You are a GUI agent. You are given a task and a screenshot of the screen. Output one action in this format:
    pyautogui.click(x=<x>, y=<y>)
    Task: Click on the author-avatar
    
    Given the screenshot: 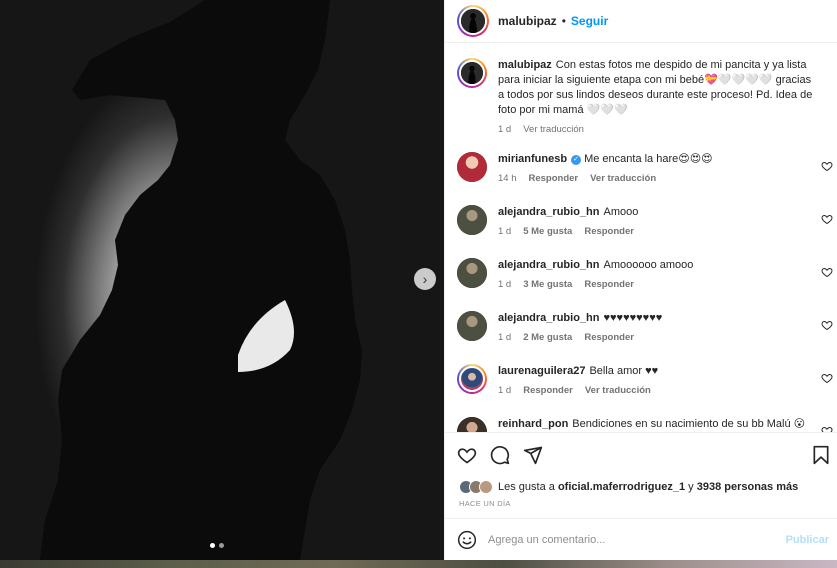 What is the action you would take?
    pyautogui.click(x=473, y=21)
    